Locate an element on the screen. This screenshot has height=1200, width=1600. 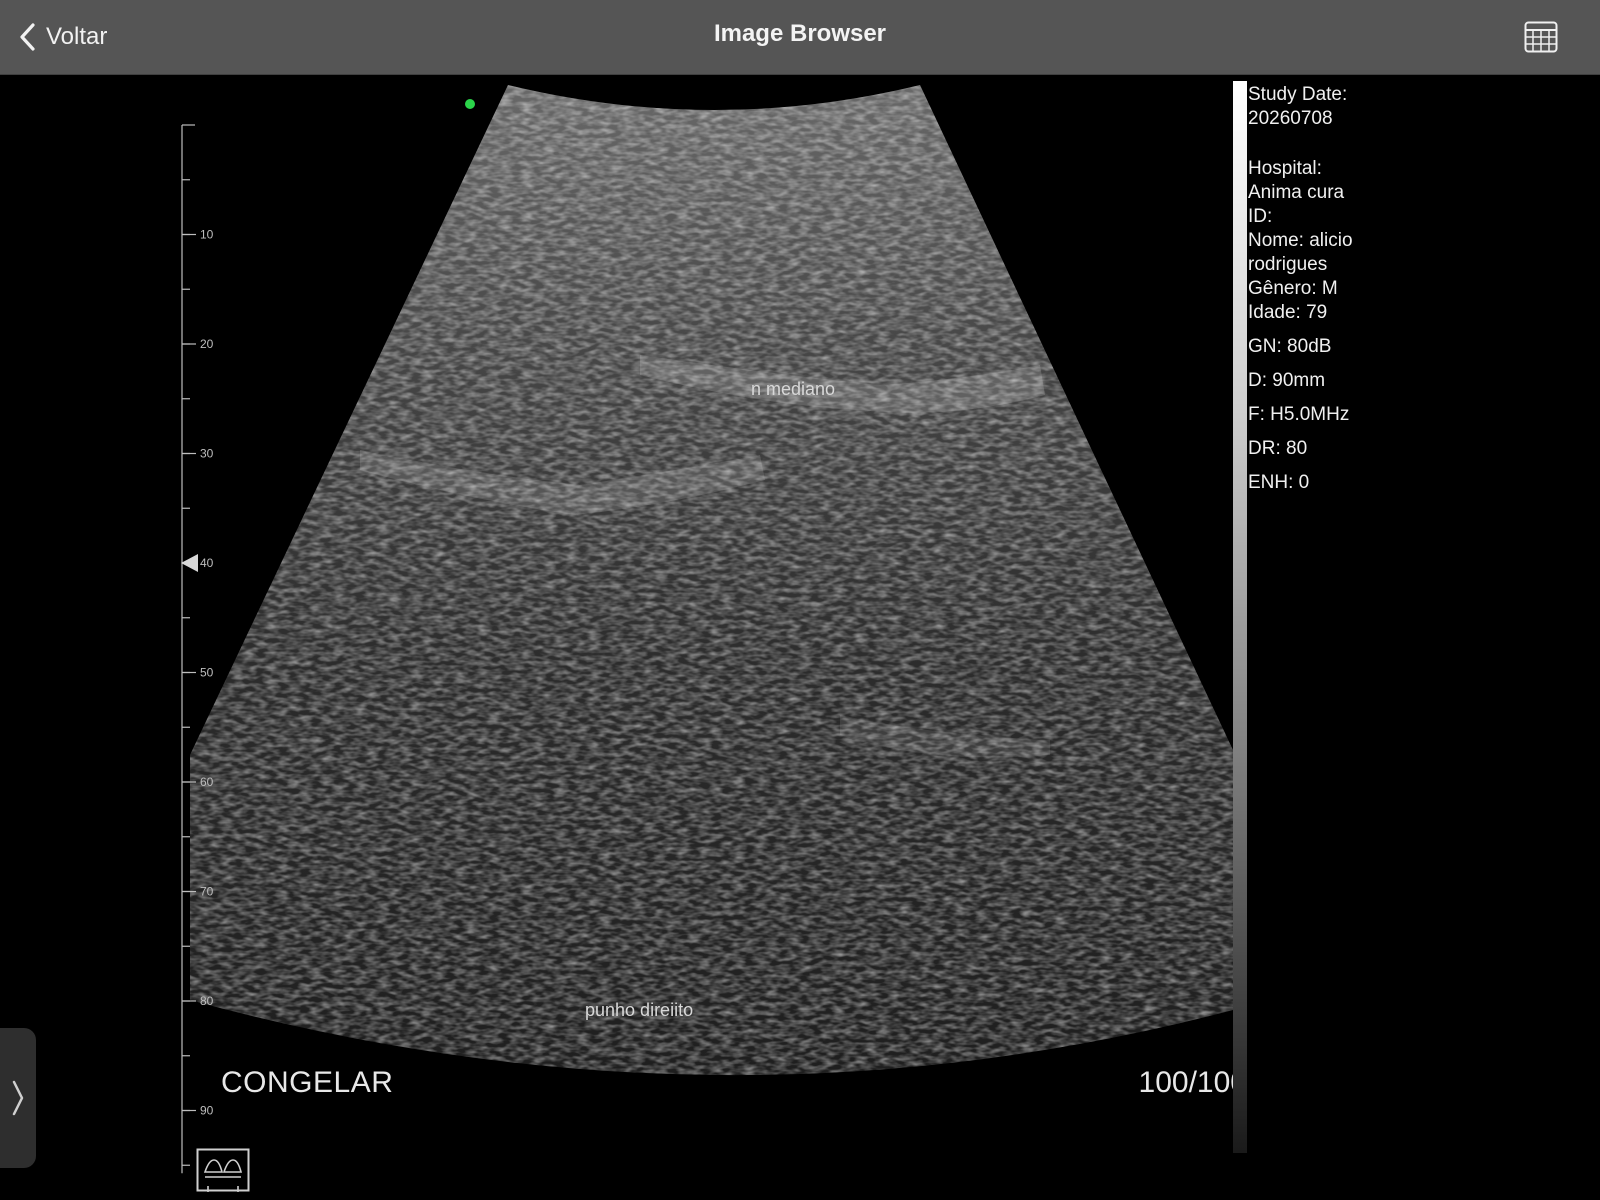
ruler-tick-label: 50 is located at coordinates (207, 673).